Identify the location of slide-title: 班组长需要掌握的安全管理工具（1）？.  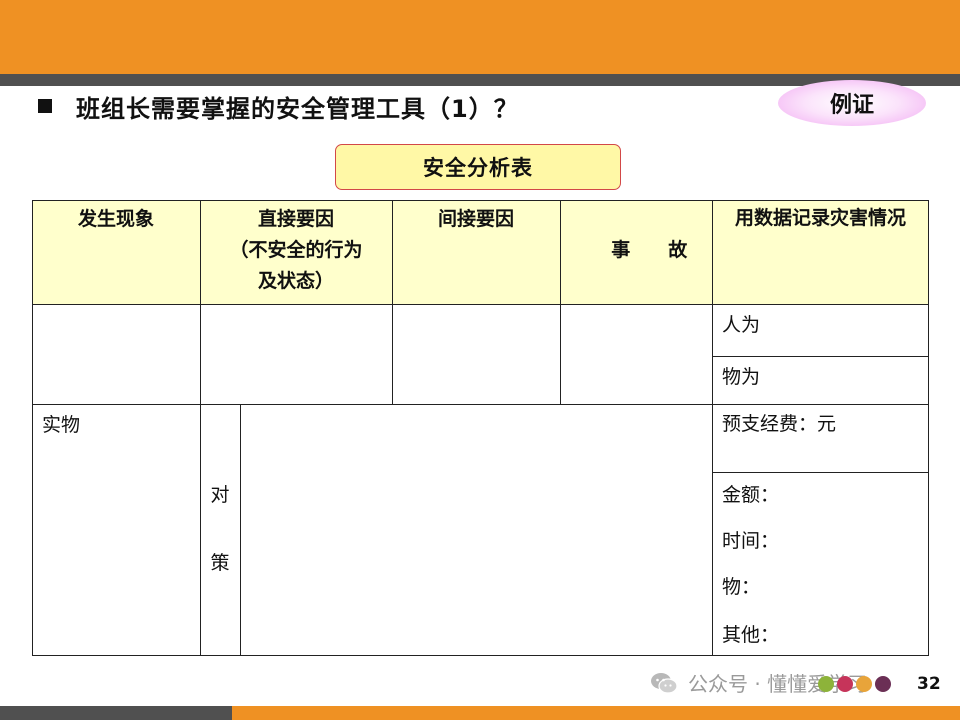
(297, 108).